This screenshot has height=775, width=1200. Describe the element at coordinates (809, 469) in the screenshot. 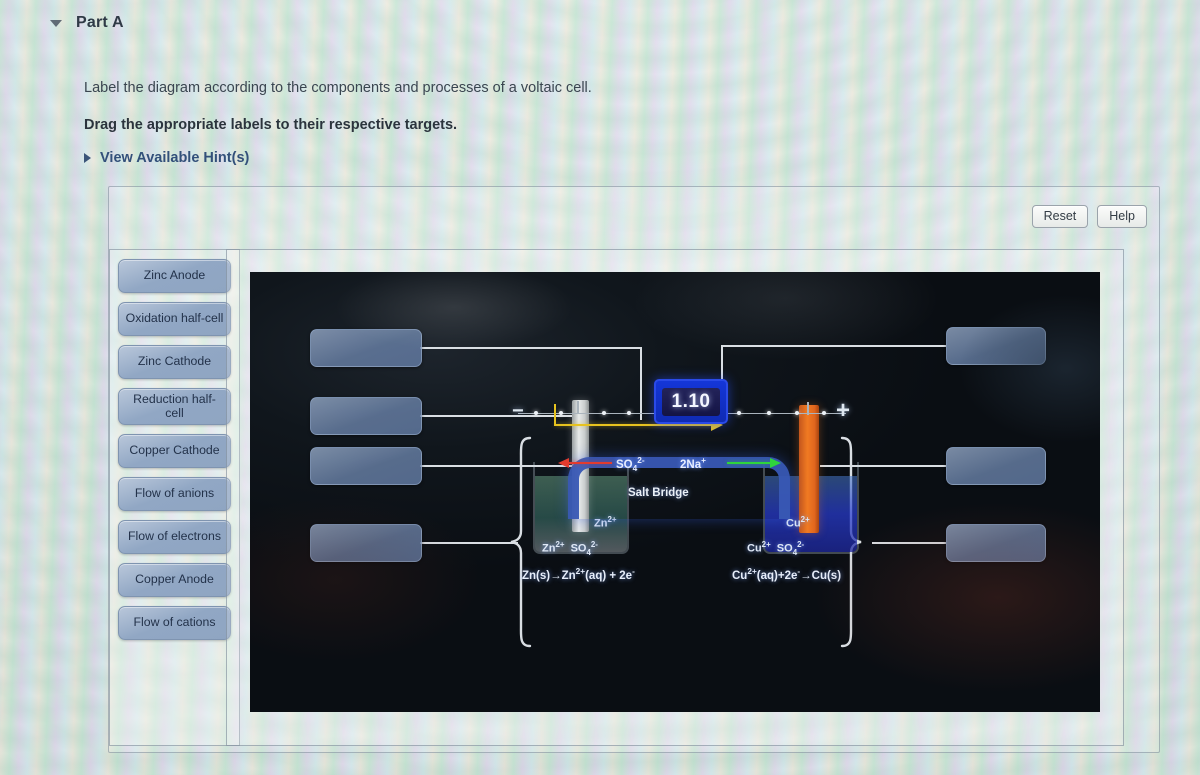

I see `copper-electrode` at that location.